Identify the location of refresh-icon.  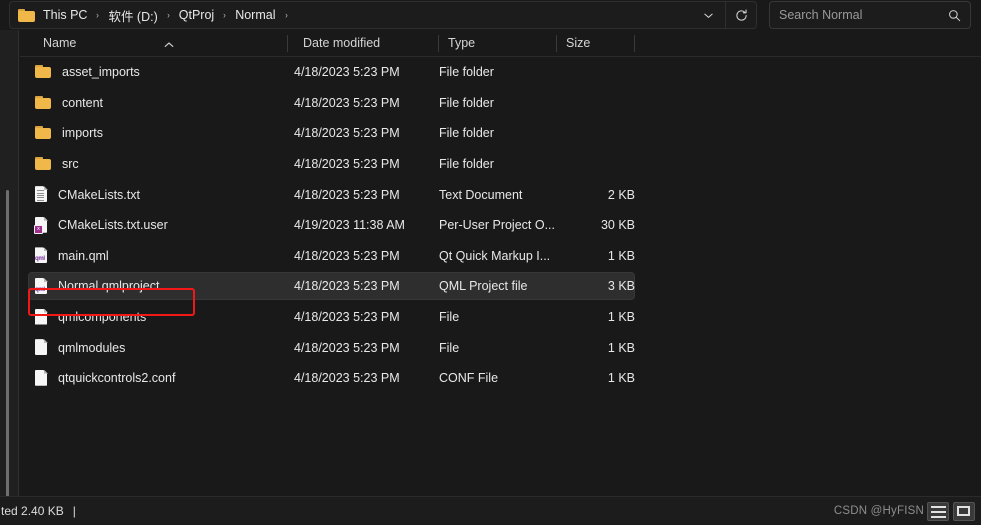
(741, 15).